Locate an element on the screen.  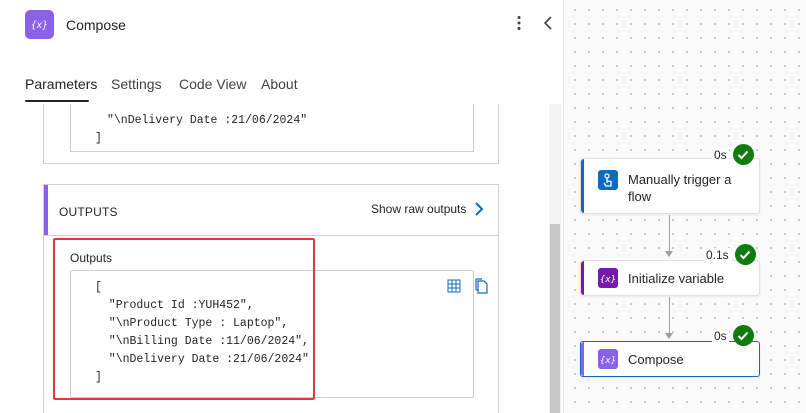
run-status: 0.1s is located at coordinates (730, 254).